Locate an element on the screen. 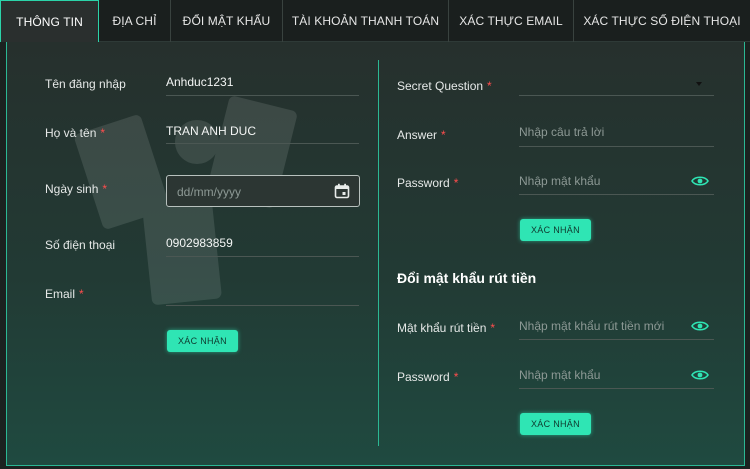  tab-doi-mat-khau: ĐỔI MẬT KHẨU is located at coordinates (227, 21).